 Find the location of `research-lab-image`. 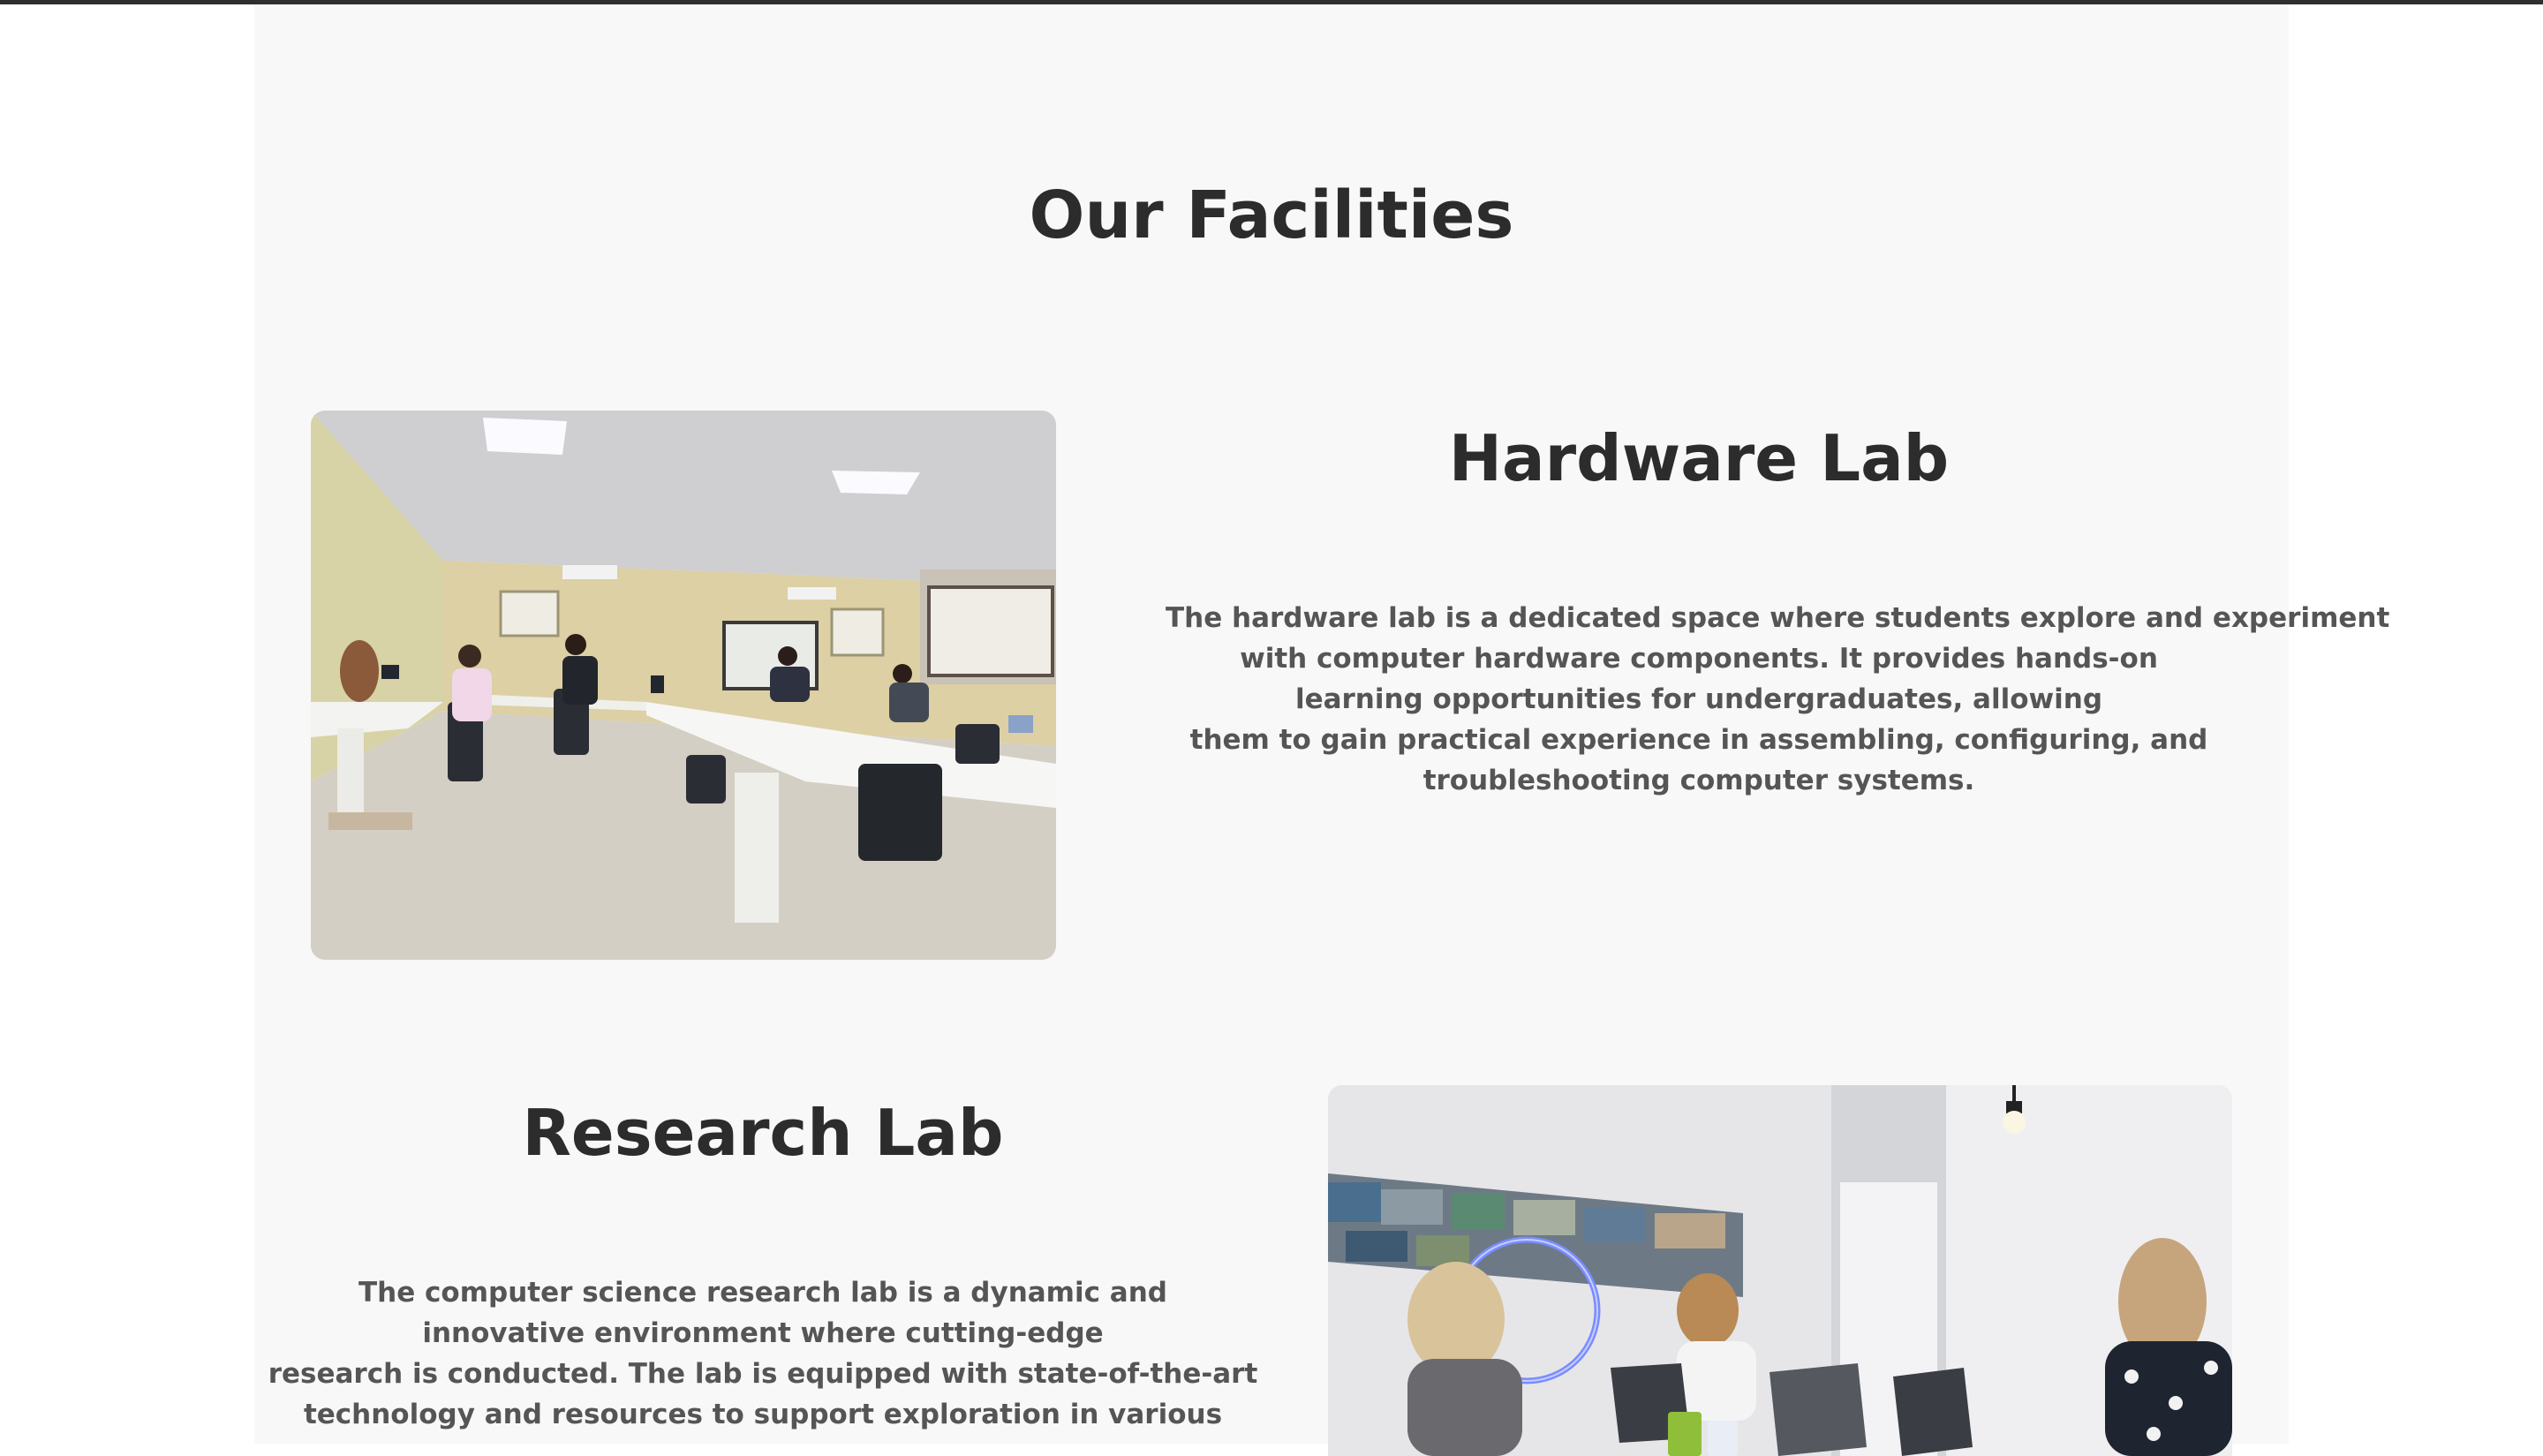

research-lab-image is located at coordinates (1780, 1270).